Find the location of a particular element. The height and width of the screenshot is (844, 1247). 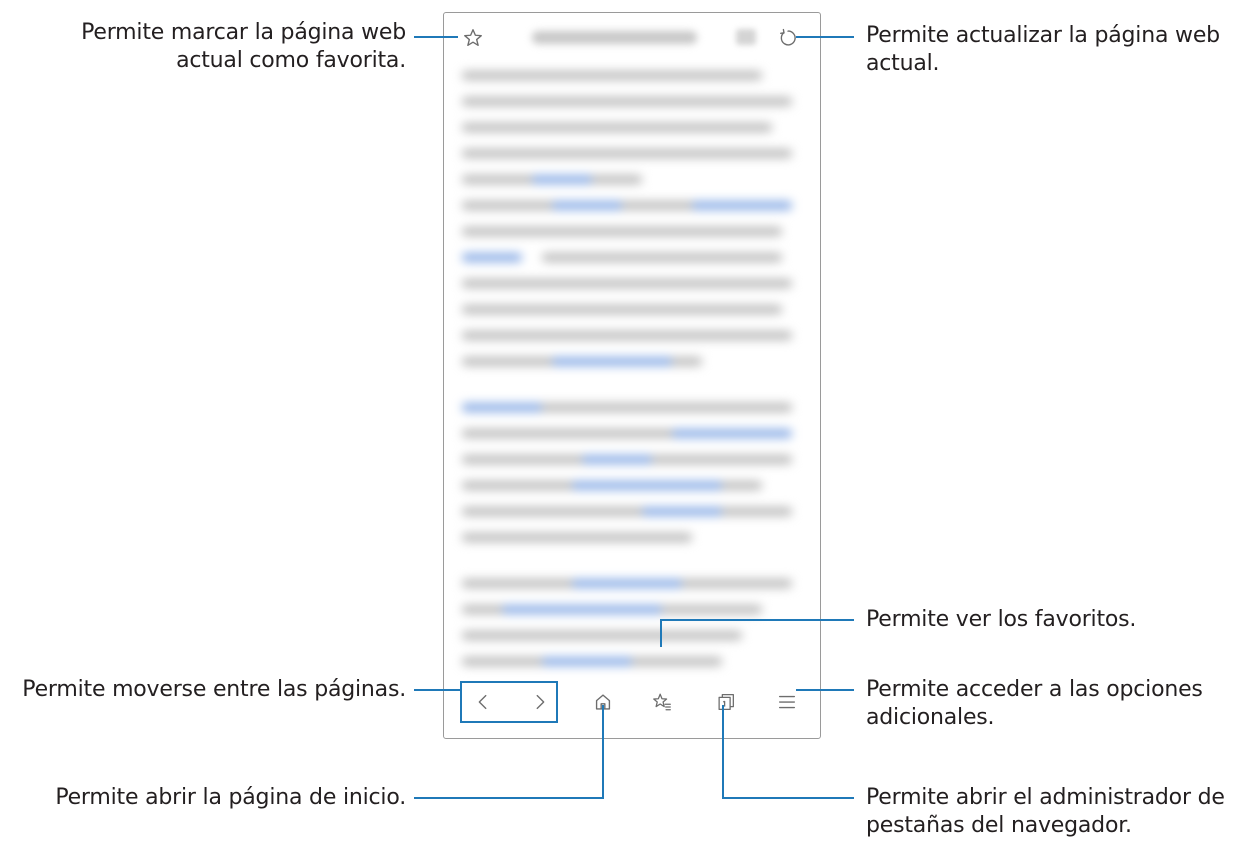

callout-bookmarks: Permite ver los favoritos. is located at coordinates (1001, 620).